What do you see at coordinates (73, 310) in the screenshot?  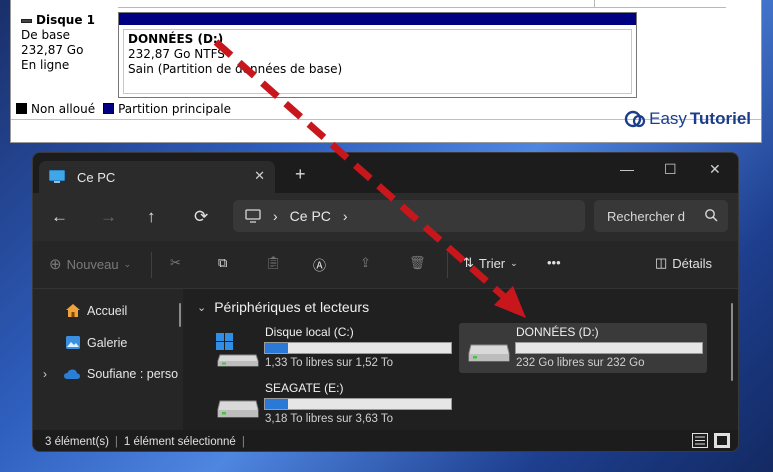 I see `home-icon` at bounding box center [73, 310].